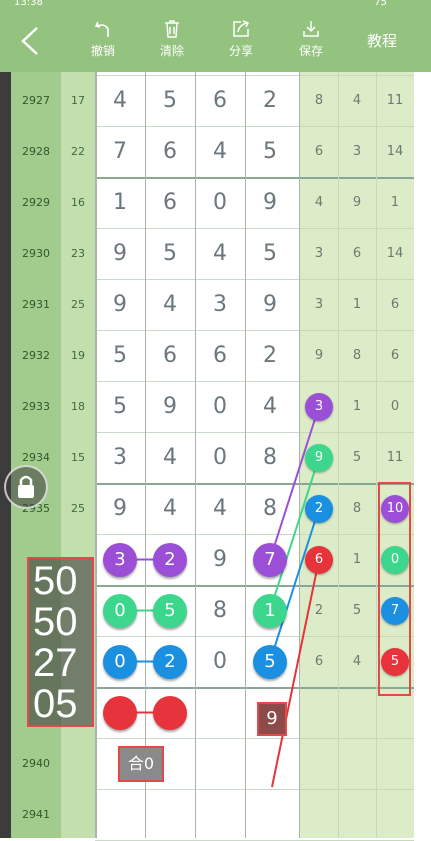  I want to click on period-cell: 2932, so click(36, 355).